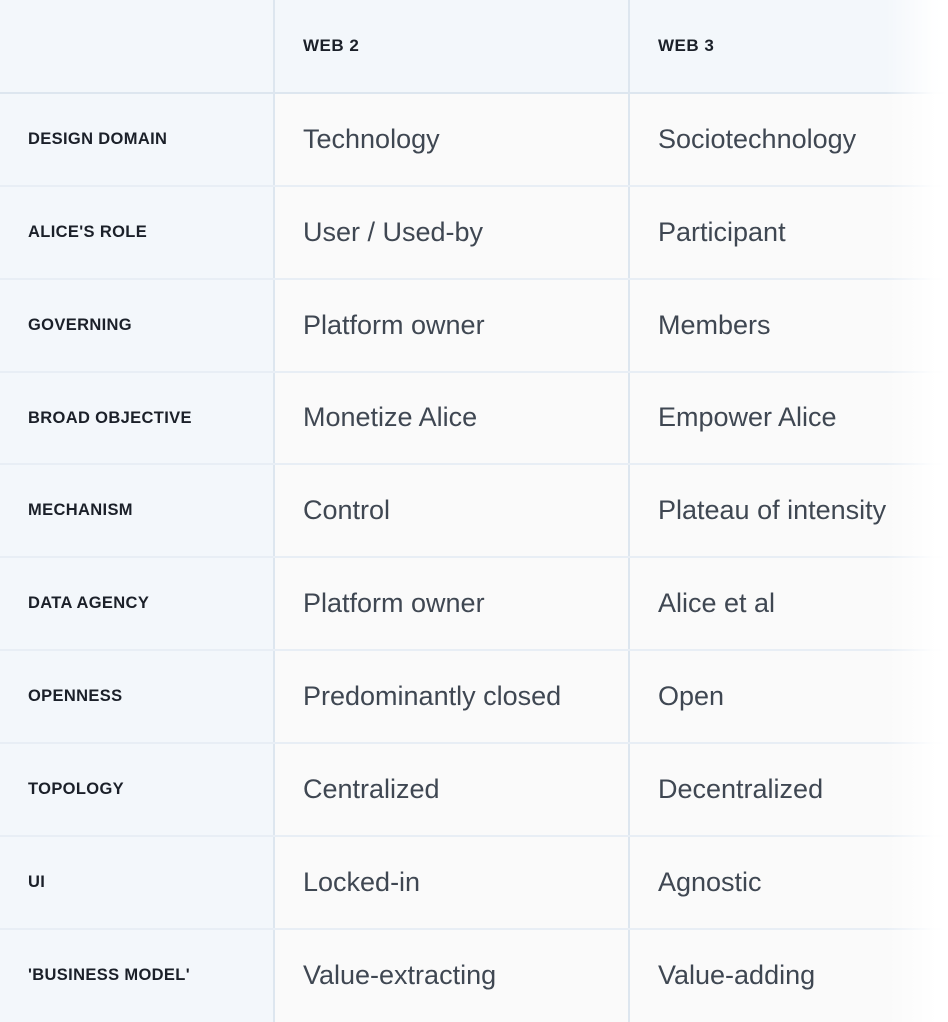  I want to click on row-label: DESIGN DOMAIN, so click(98, 138).